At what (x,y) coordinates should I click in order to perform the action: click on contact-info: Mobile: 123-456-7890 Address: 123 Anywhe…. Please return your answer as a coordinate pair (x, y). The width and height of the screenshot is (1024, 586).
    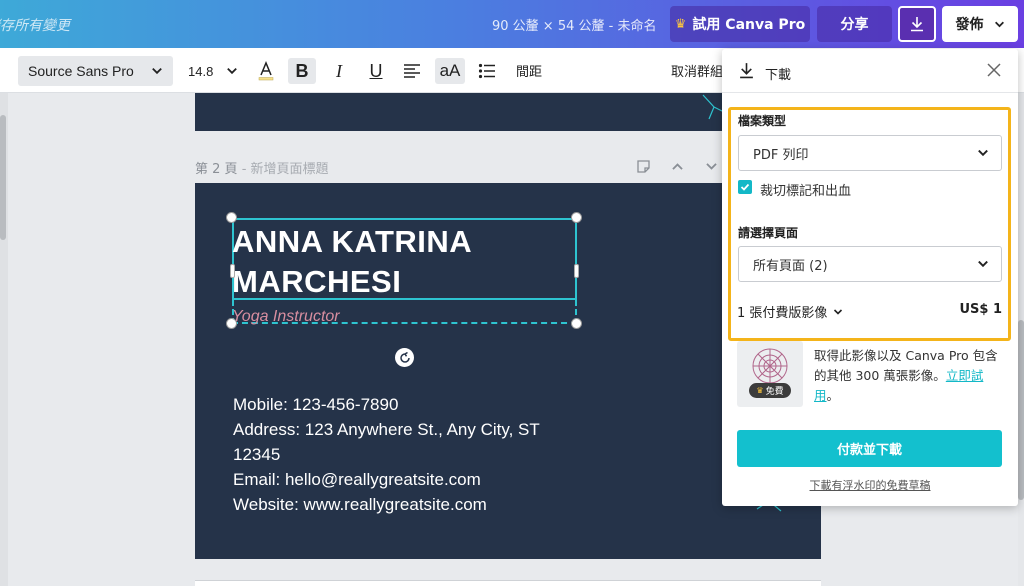
    Looking at the image, I should click on (398, 454).